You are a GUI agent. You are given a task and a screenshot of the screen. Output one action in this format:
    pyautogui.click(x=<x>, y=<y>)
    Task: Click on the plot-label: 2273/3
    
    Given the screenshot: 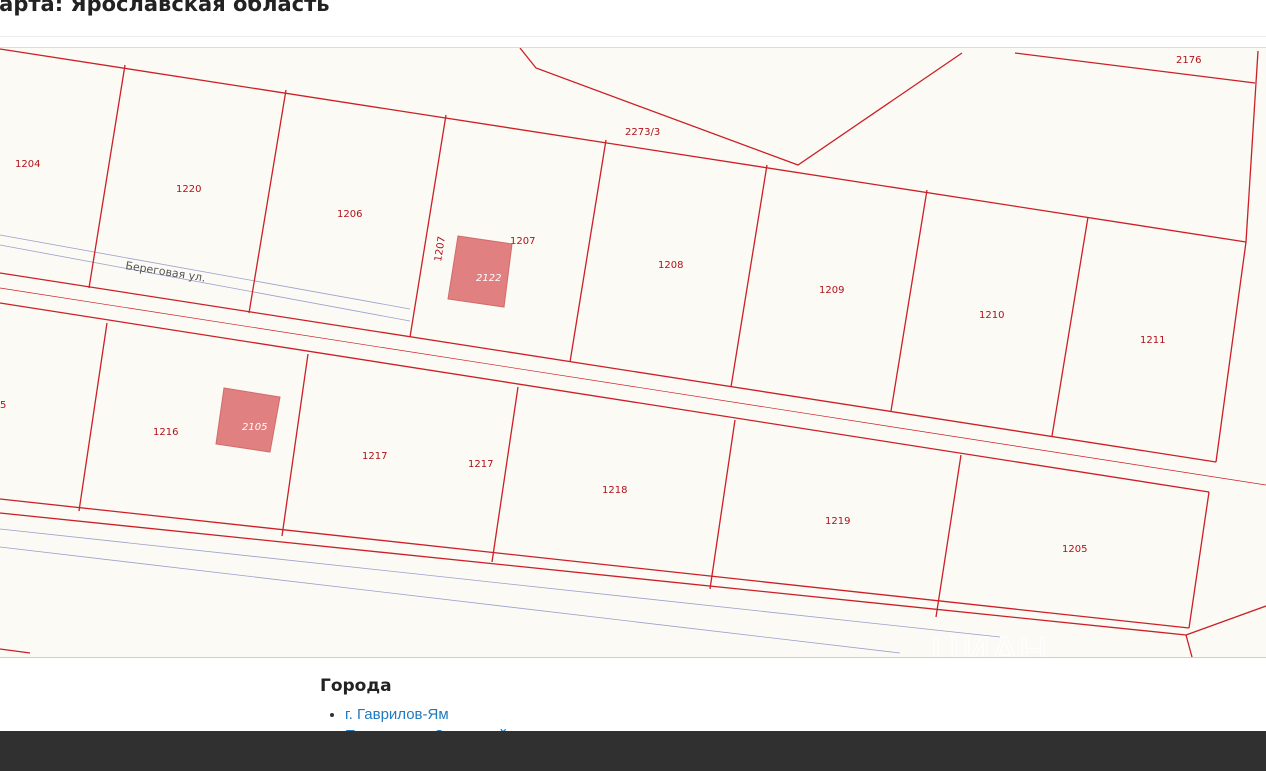 What is the action you would take?
    pyautogui.click(x=642, y=132)
    